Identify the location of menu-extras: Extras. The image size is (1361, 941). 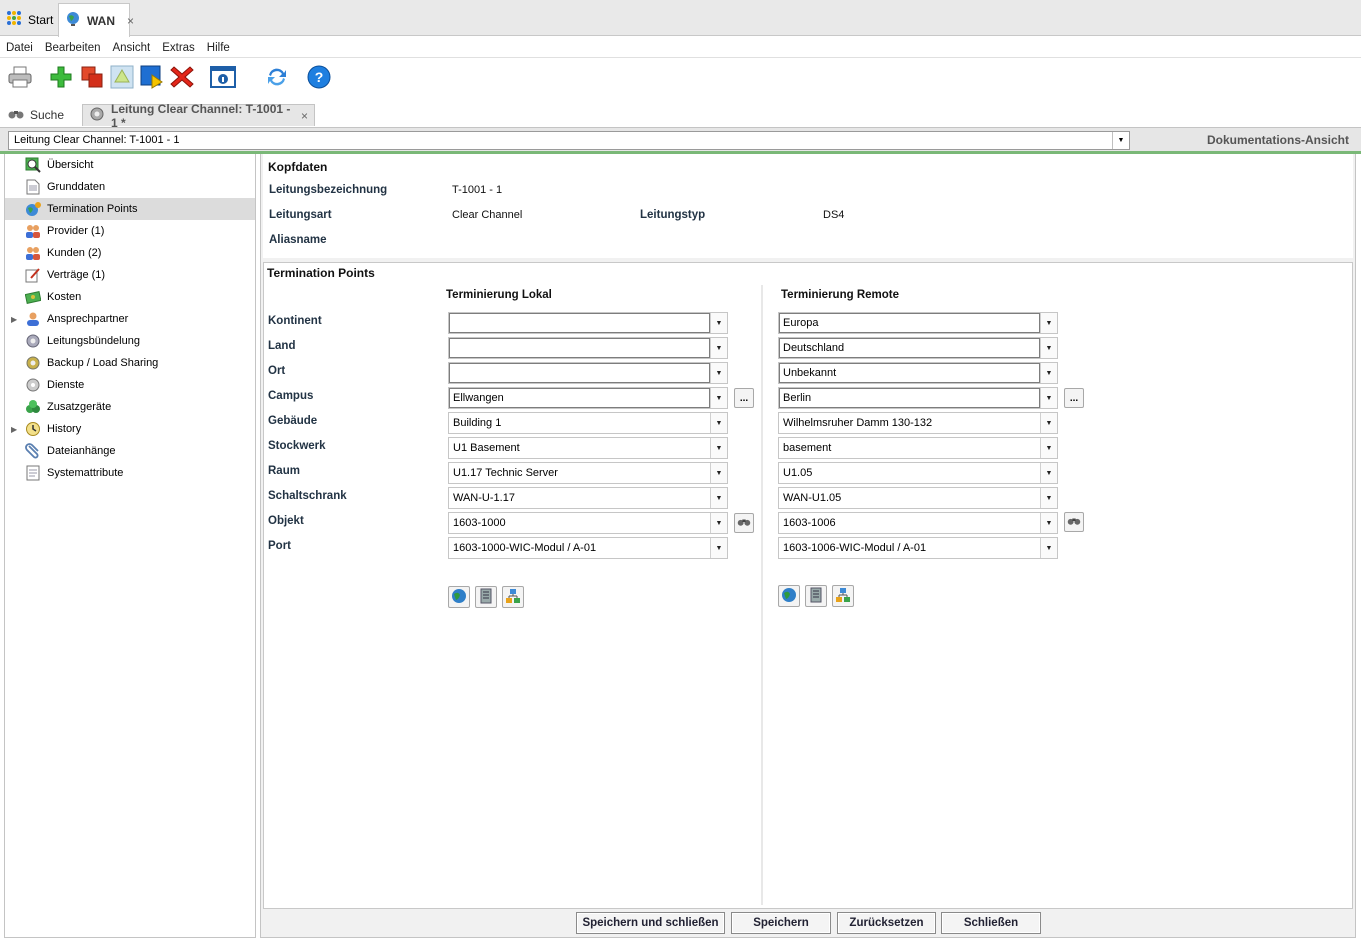
(178, 48).